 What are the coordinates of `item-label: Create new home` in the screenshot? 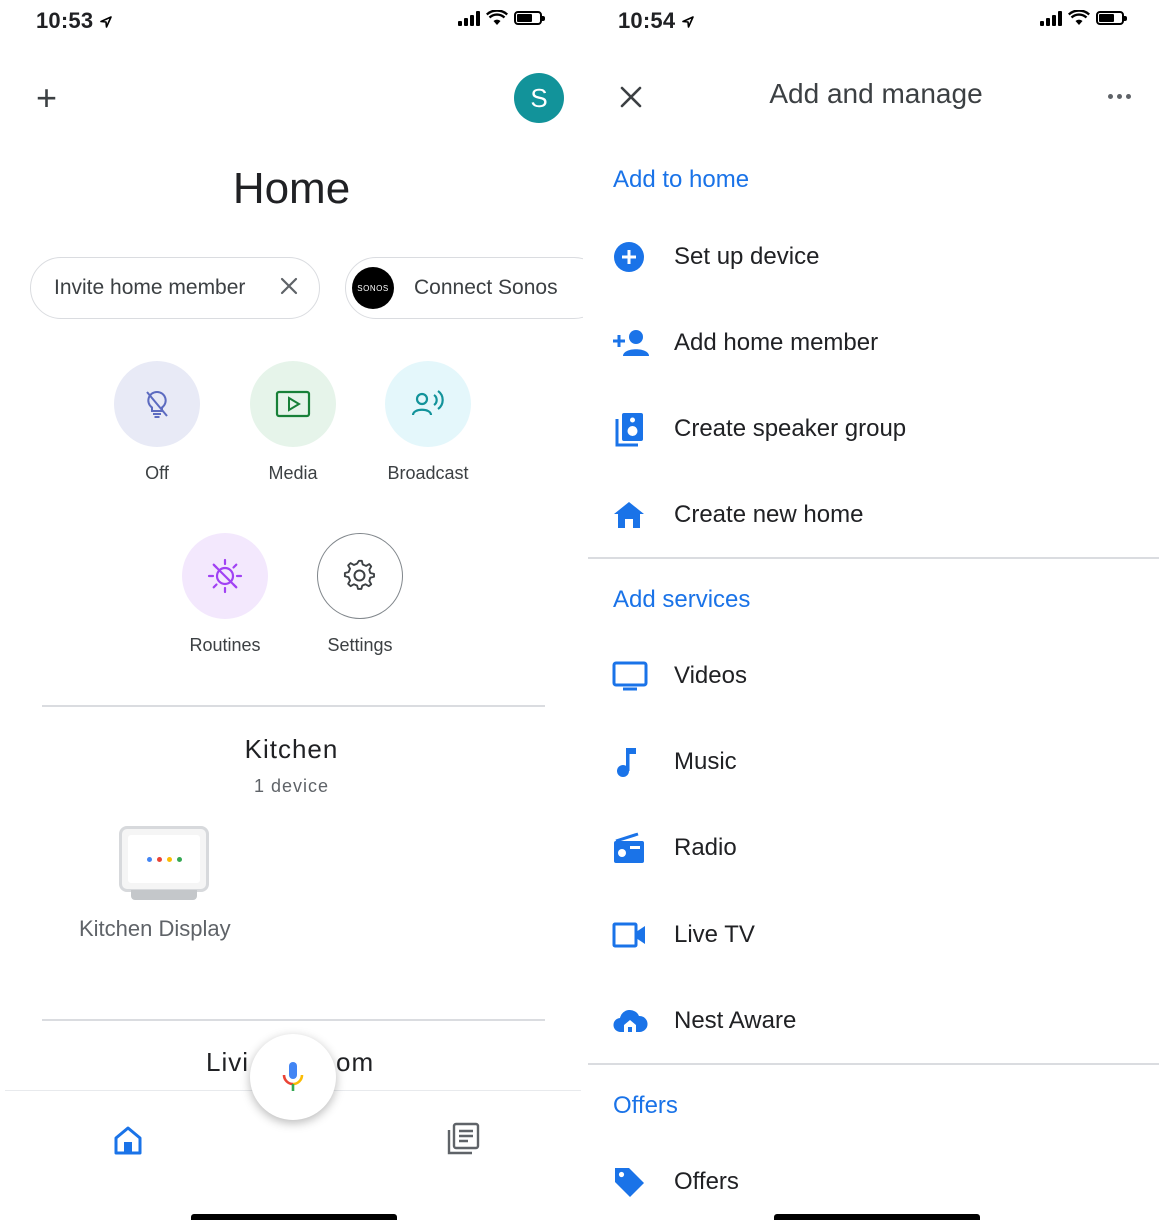 It's located at (769, 514).